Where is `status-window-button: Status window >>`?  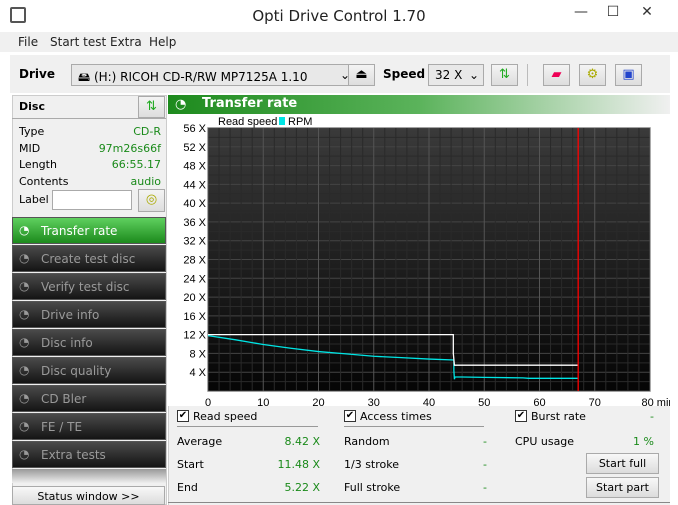
status-window-button: Status window >> is located at coordinates (88, 495).